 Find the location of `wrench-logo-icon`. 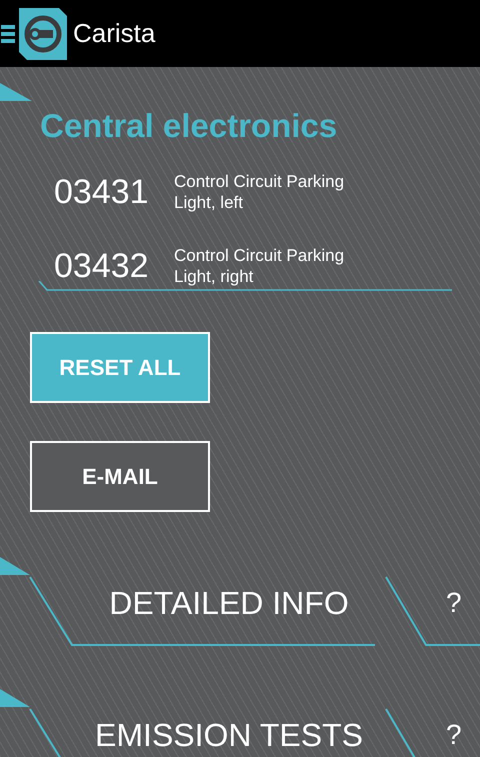

wrench-logo-icon is located at coordinates (43, 34).